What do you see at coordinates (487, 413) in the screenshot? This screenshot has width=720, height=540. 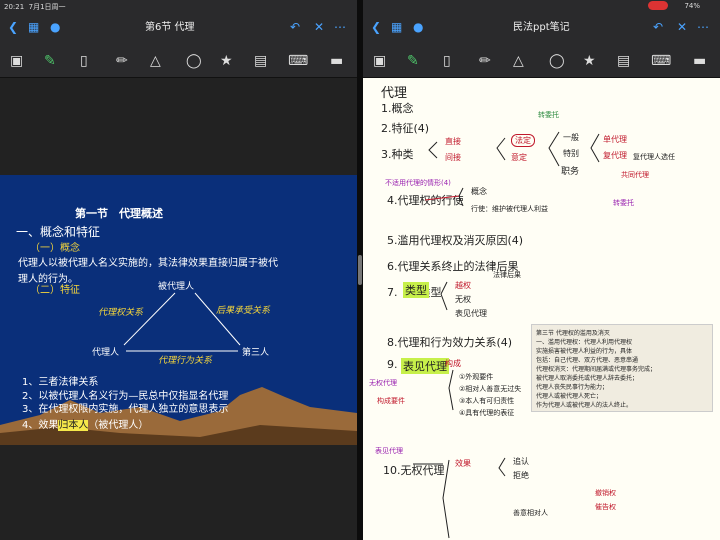 I see `note-9f: ④具有代理的表征` at bounding box center [487, 413].